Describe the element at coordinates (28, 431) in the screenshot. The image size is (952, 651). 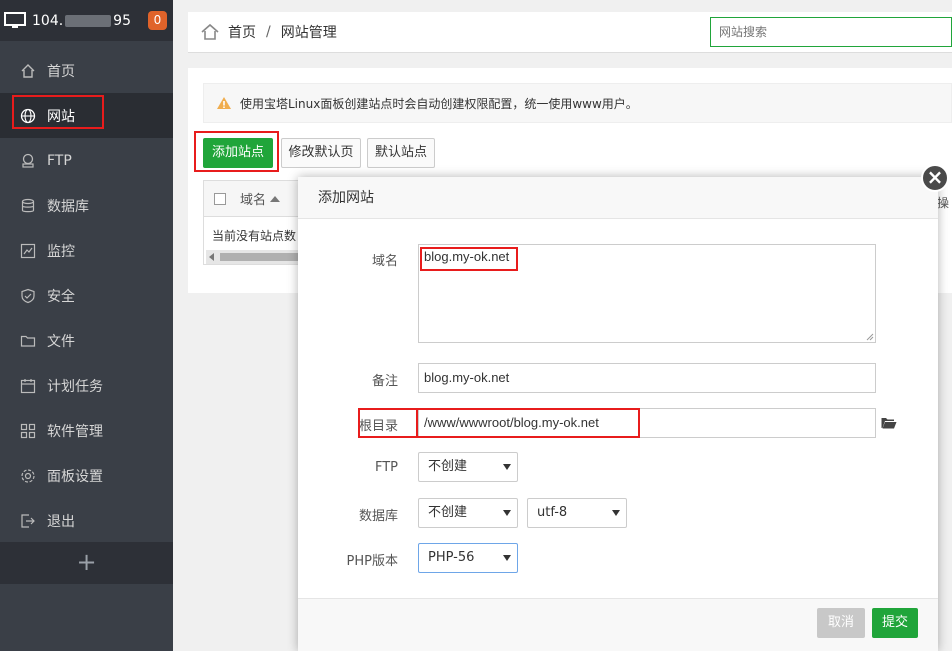
I see `grid-icon` at that location.